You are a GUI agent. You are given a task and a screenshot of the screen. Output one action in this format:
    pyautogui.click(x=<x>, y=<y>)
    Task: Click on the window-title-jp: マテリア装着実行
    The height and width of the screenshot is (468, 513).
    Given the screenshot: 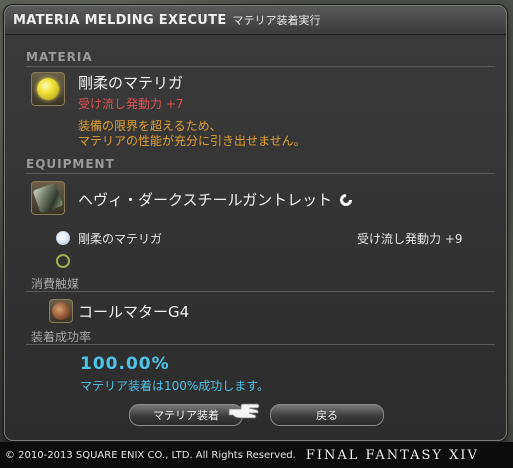 What is the action you would take?
    pyautogui.click(x=276, y=20)
    